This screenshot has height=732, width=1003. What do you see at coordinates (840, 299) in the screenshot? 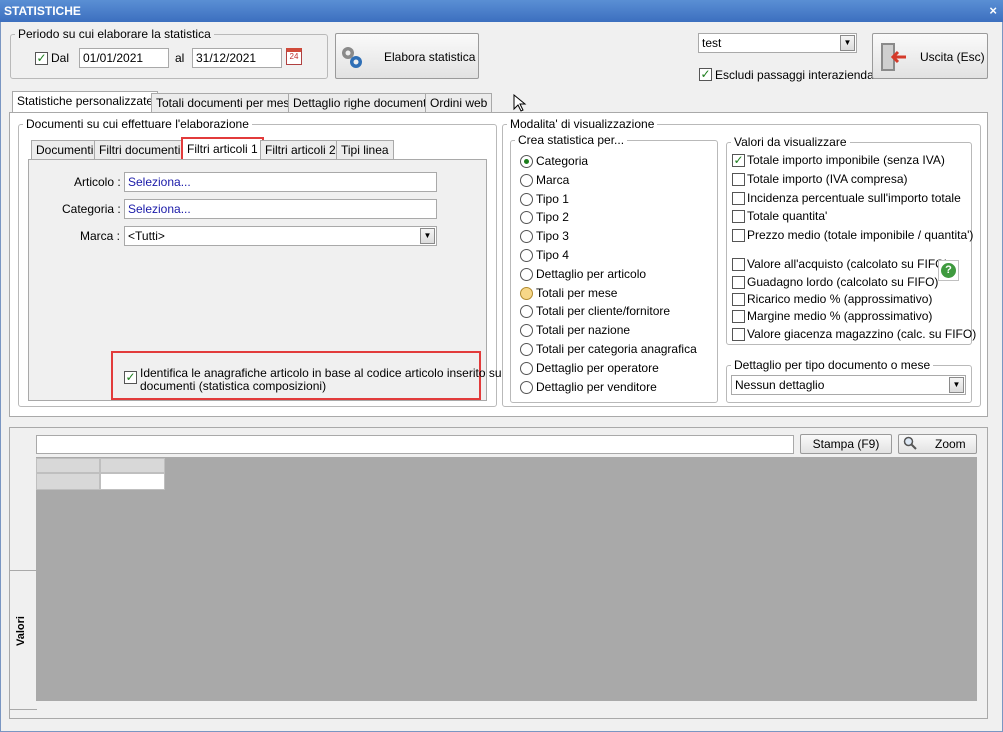
I see `valori-option-label: Ricarico medio % (approssimativo)` at bounding box center [840, 299].